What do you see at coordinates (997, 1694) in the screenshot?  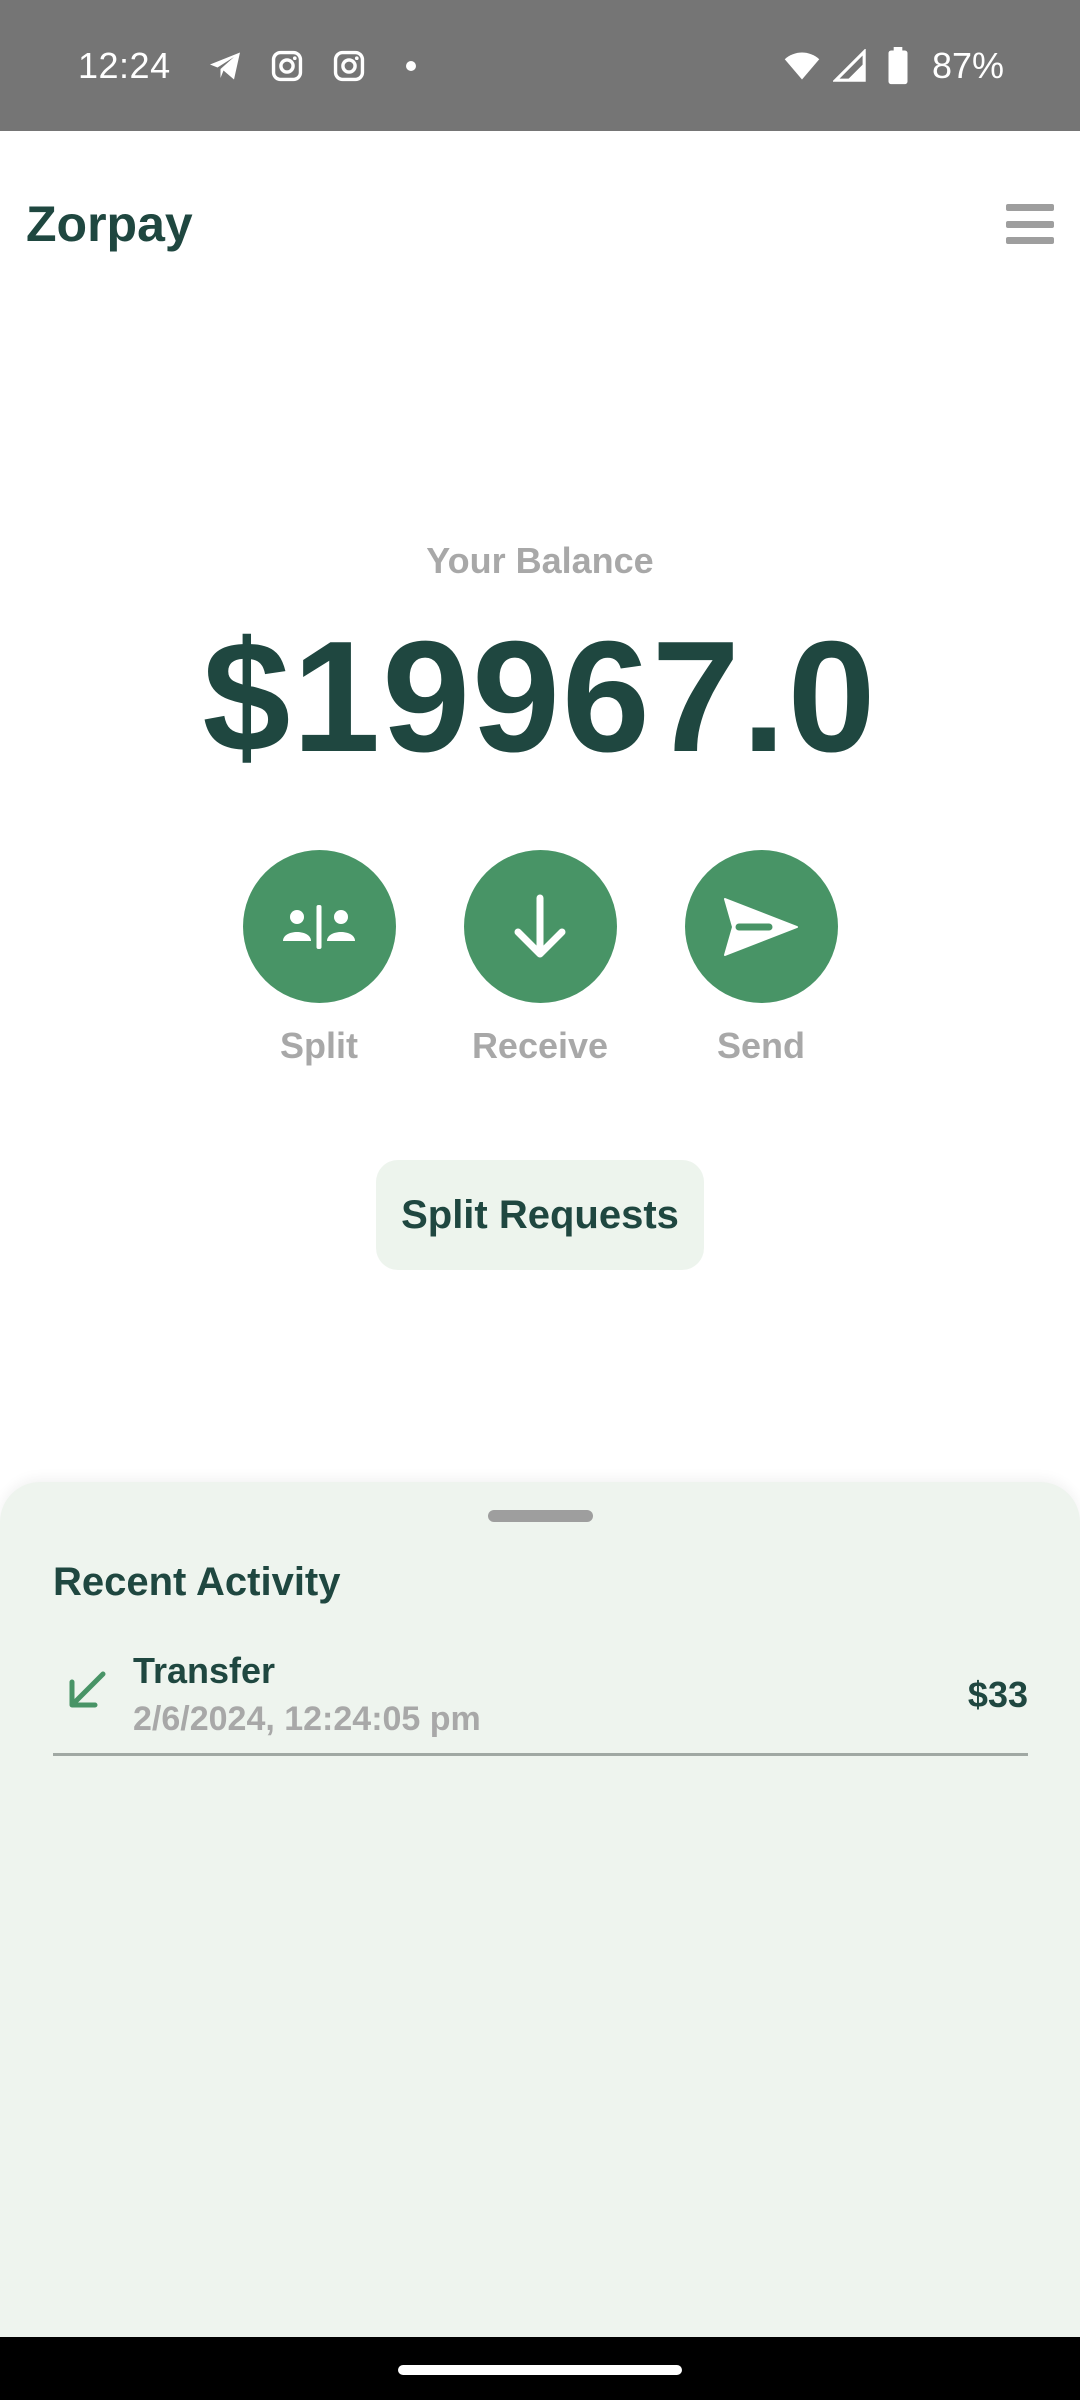 I see `transaction-amount: $33` at bounding box center [997, 1694].